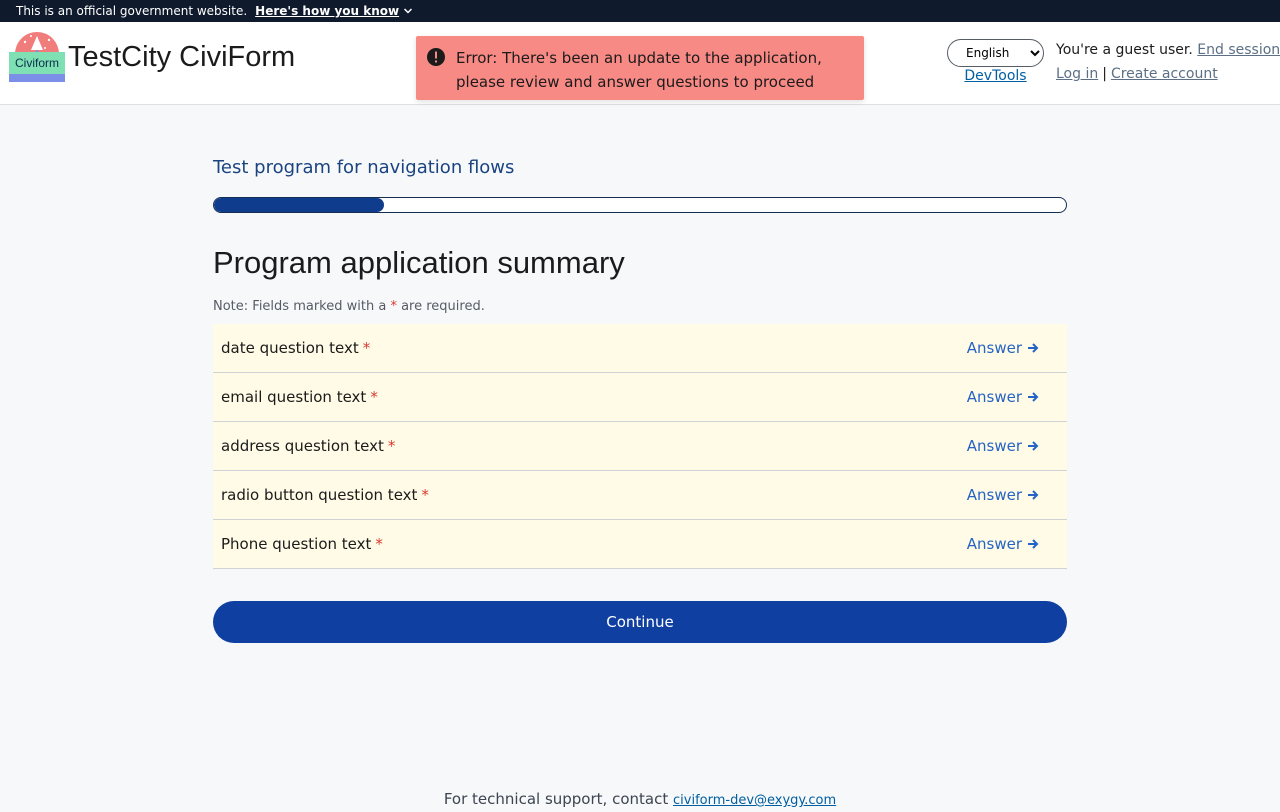 The width and height of the screenshot is (1280, 812). What do you see at coordinates (640, 622) in the screenshot?
I see `continue-button: Continue` at bounding box center [640, 622].